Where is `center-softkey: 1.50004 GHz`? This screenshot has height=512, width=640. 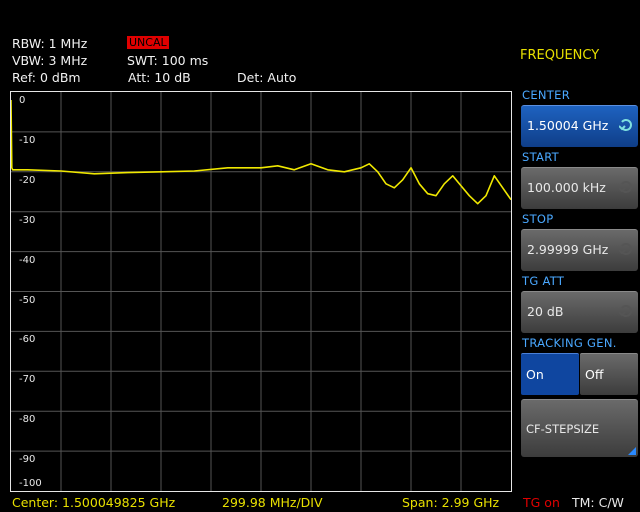
center-softkey: 1.50004 GHz is located at coordinates (579, 126).